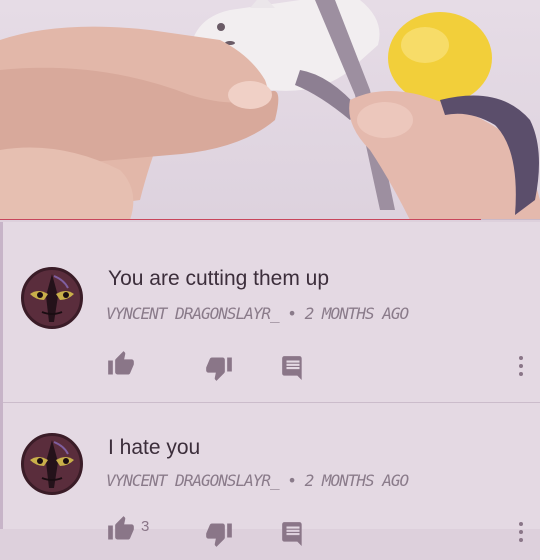 The image size is (540, 560). I want to click on video-progress-bar, so click(270, 219).